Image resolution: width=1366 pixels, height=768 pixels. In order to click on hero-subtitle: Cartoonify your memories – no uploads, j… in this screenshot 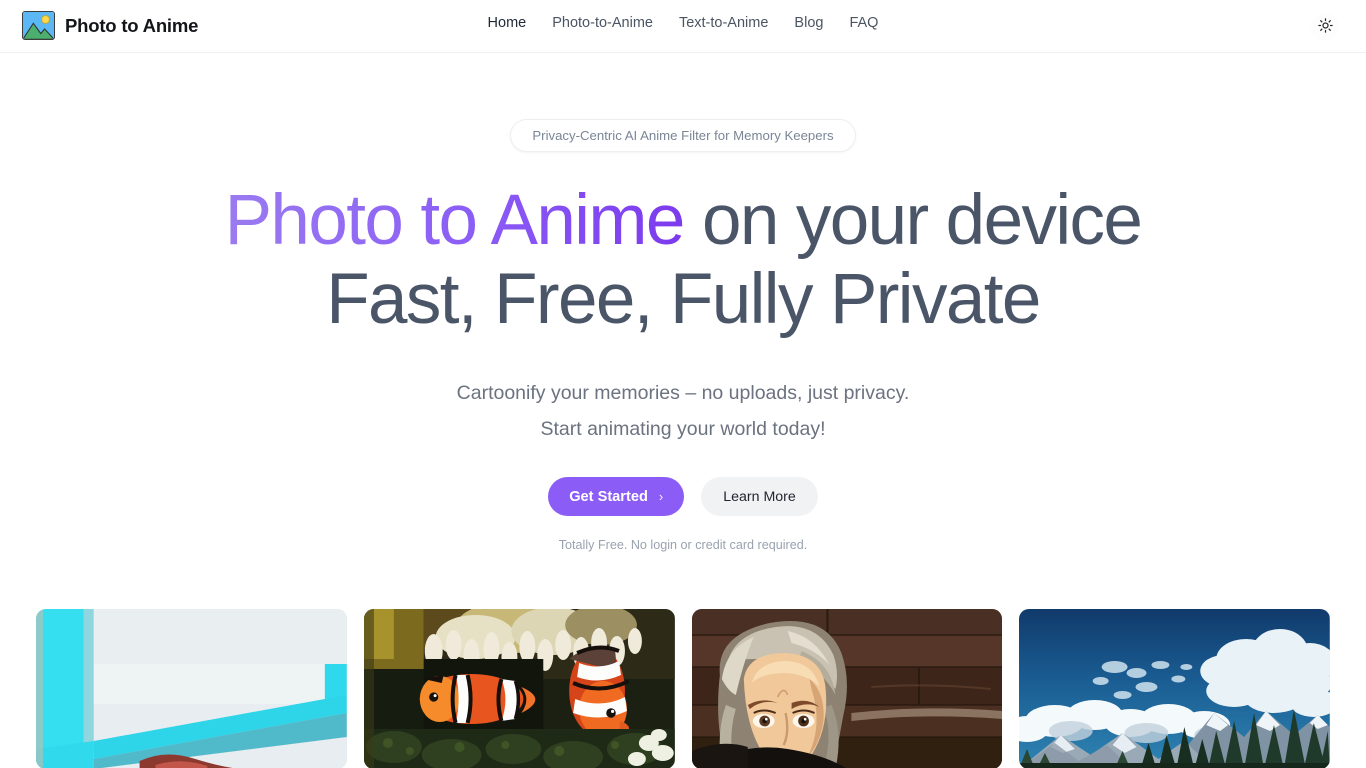, I will do `click(683, 411)`.